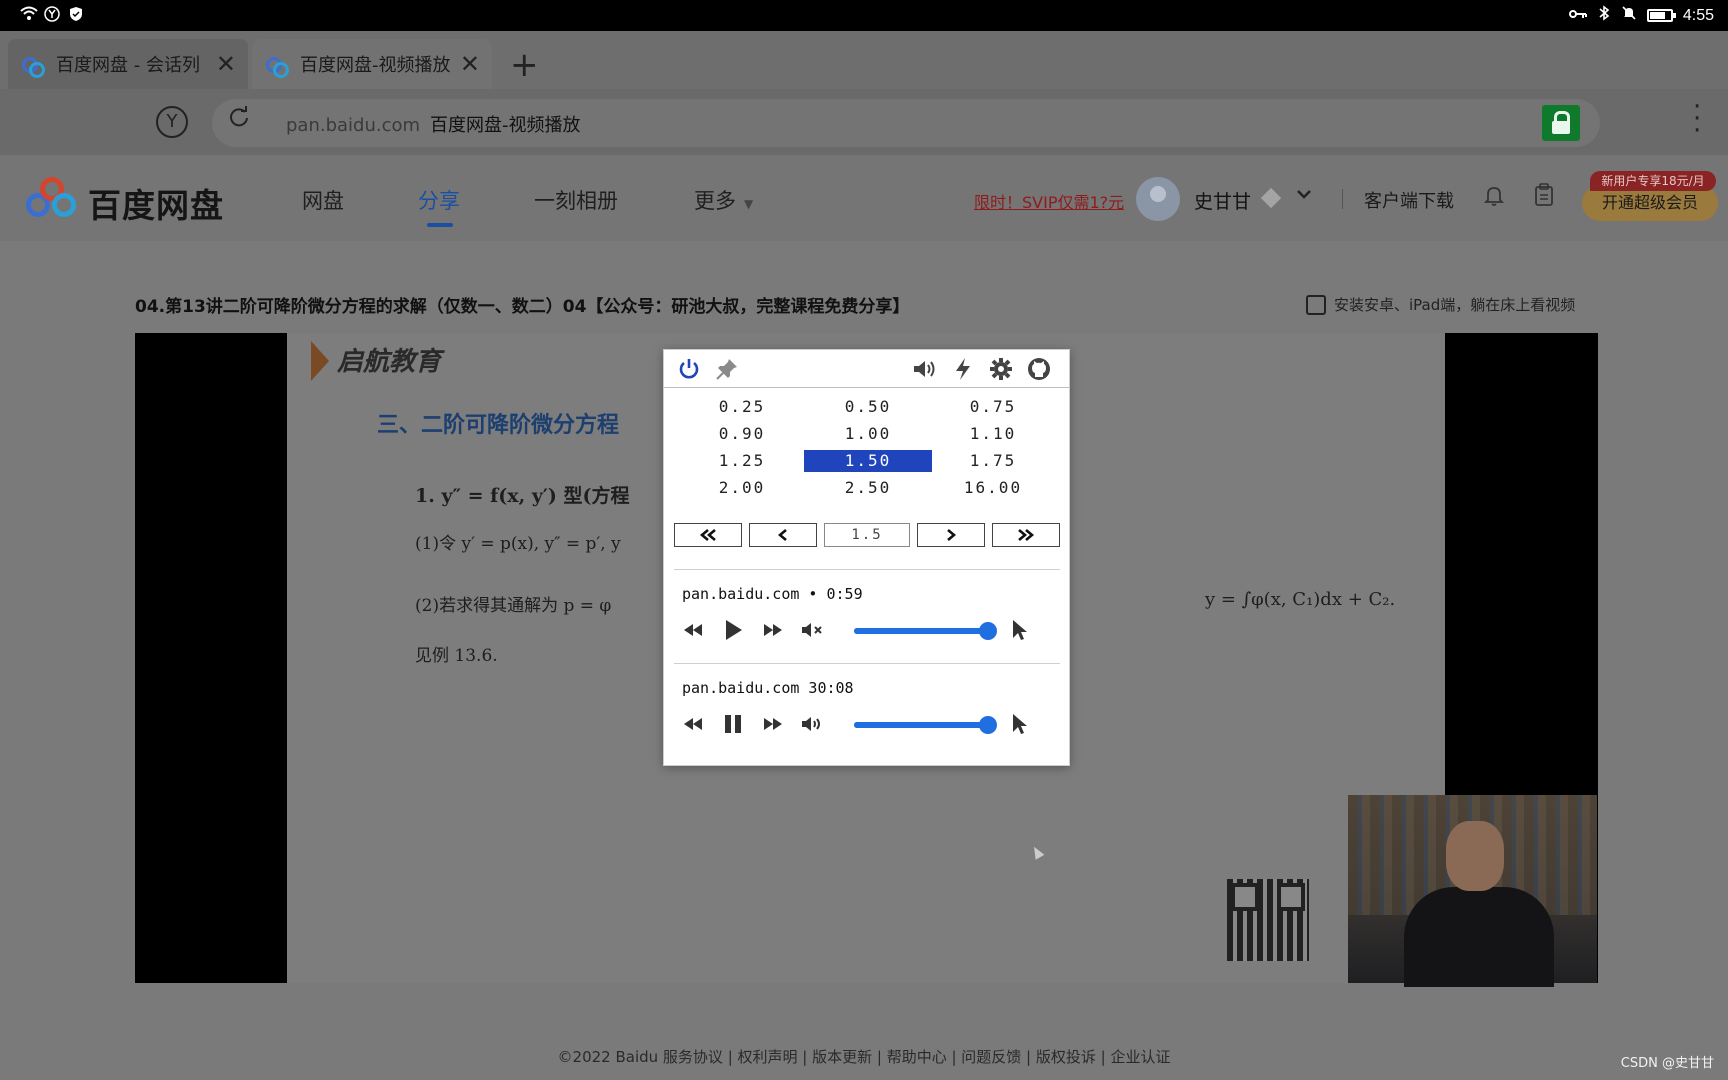 This screenshot has height=1080, width=1728. I want to click on battery-icon, so click(1661, 15).